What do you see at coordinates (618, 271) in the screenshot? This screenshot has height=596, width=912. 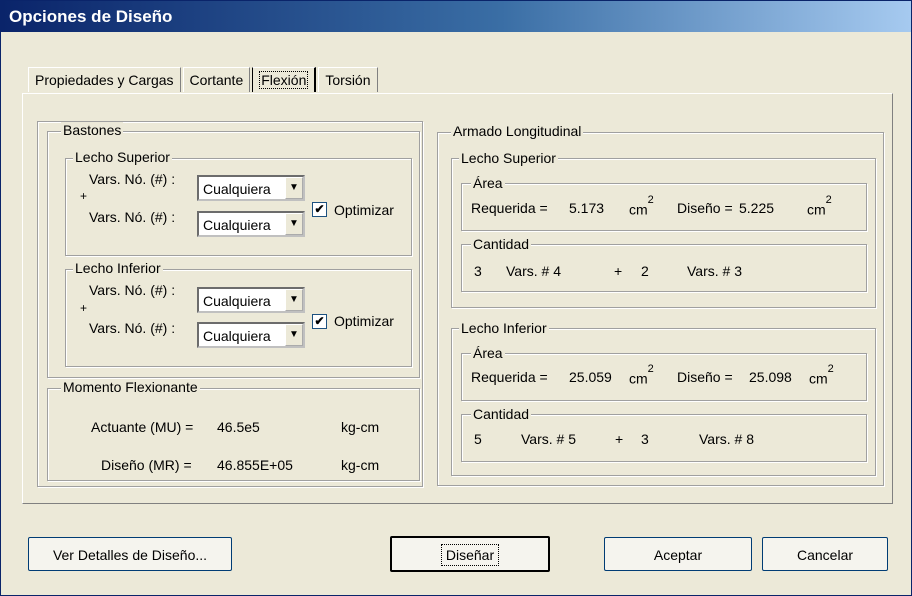 I see `armado-superior-plus: +` at bounding box center [618, 271].